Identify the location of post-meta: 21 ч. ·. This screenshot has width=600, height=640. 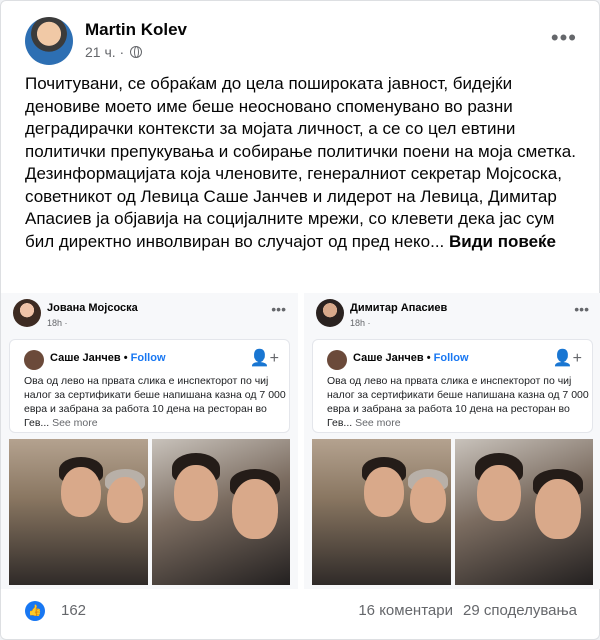
(114, 52).